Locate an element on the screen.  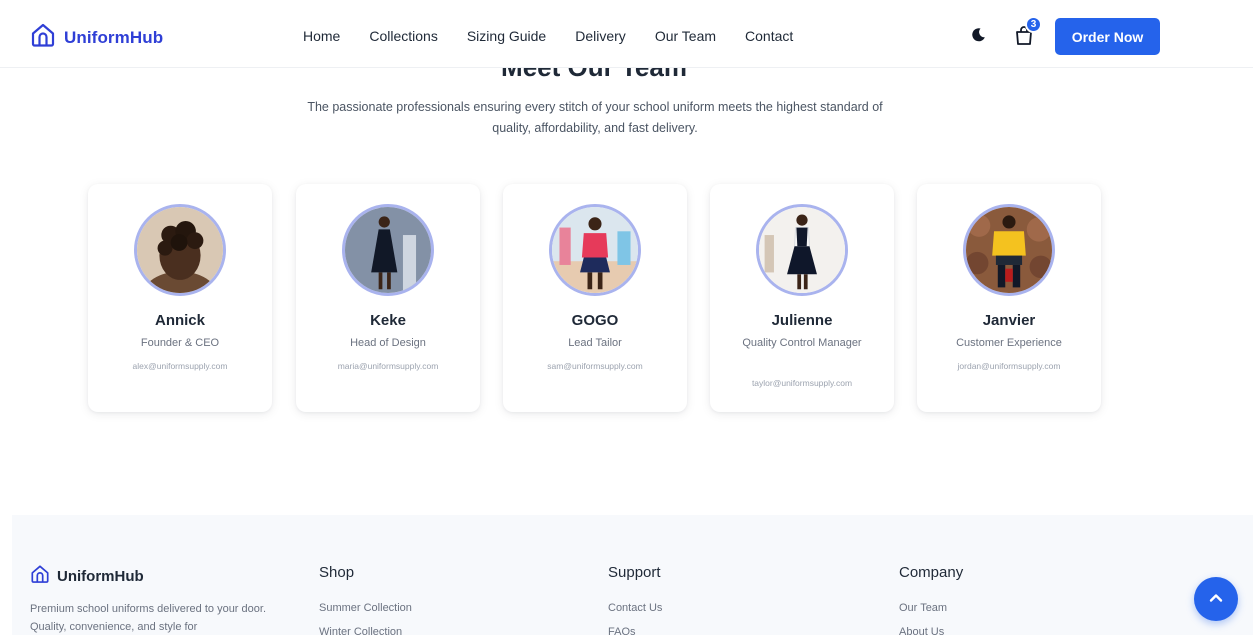
scroll-to-top-button is located at coordinates (1216, 599).